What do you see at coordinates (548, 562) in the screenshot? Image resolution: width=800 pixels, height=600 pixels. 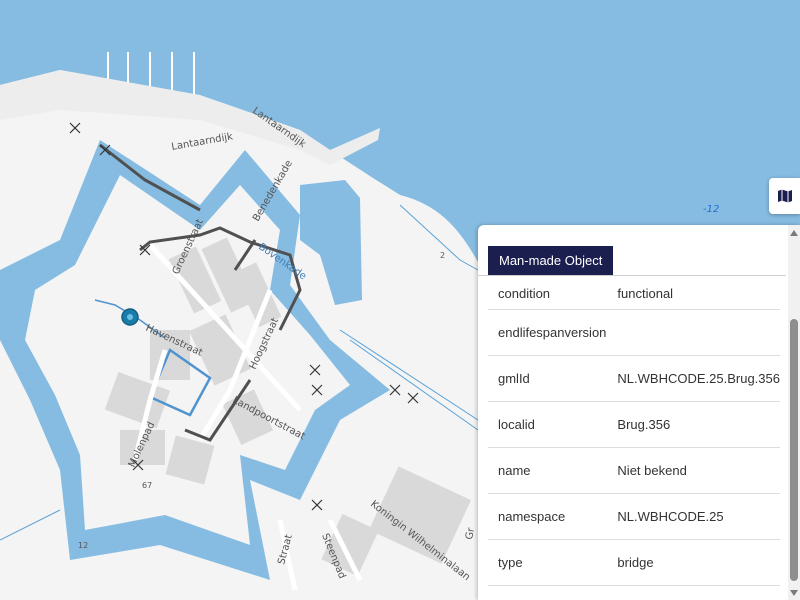 I see `attr-key: type` at bounding box center [548, 562].